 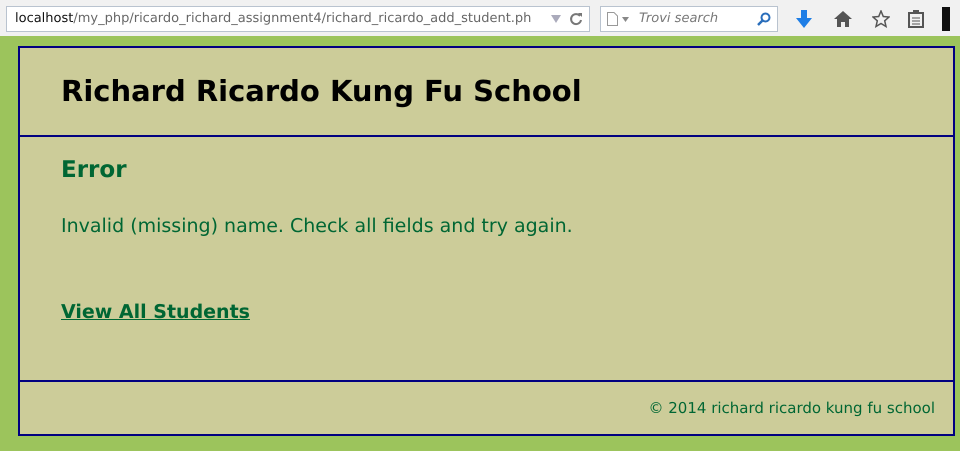 What do you see at coordinates (625, 19) in the screenshot?
I see `caret-icon` at bounding box center [625, 19].